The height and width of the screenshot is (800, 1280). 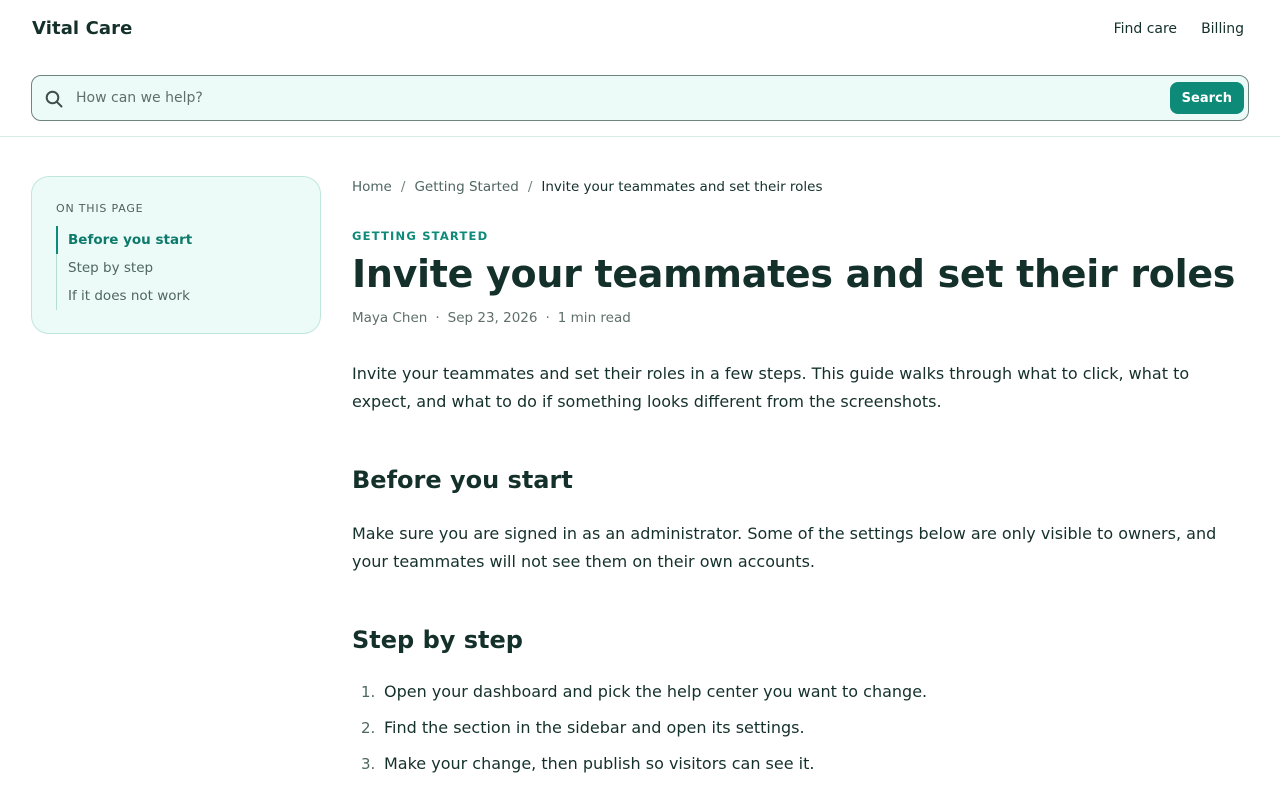 I want to click on section-heading-before-you-start: Before you start, so click(x=462, y=479).